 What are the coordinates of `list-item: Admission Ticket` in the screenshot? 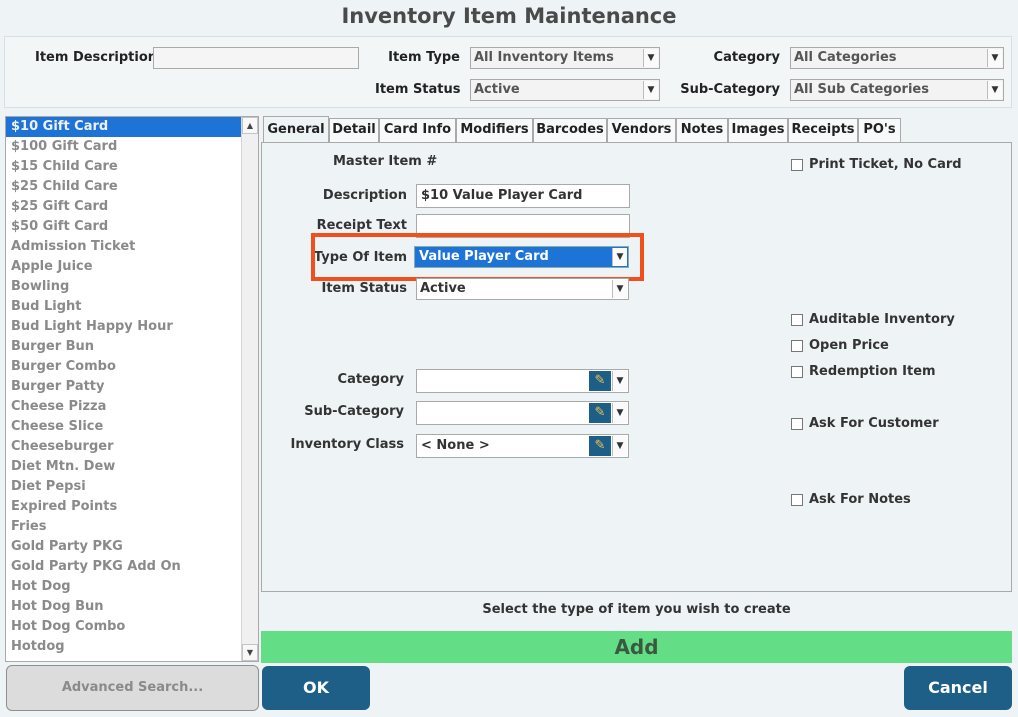 It's located at (124, 247).